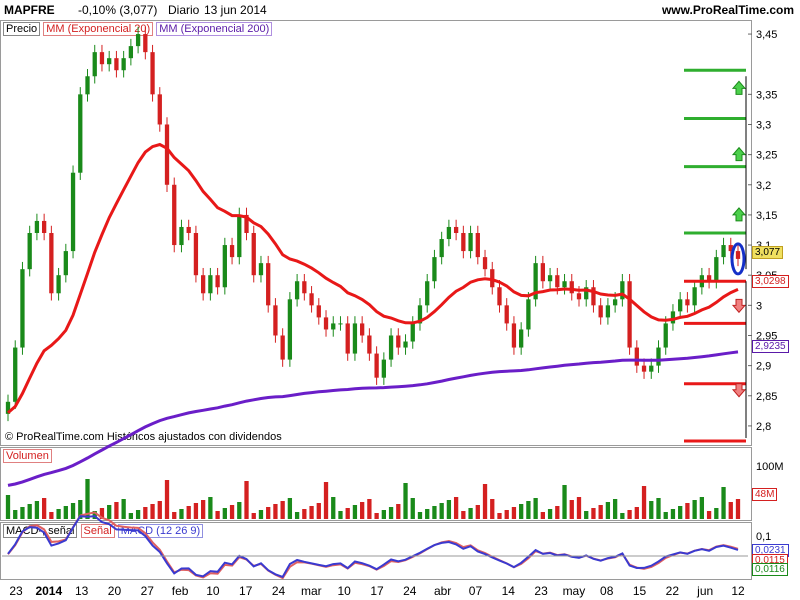  I want to click on x-tick-label: may, so click(574, 591).